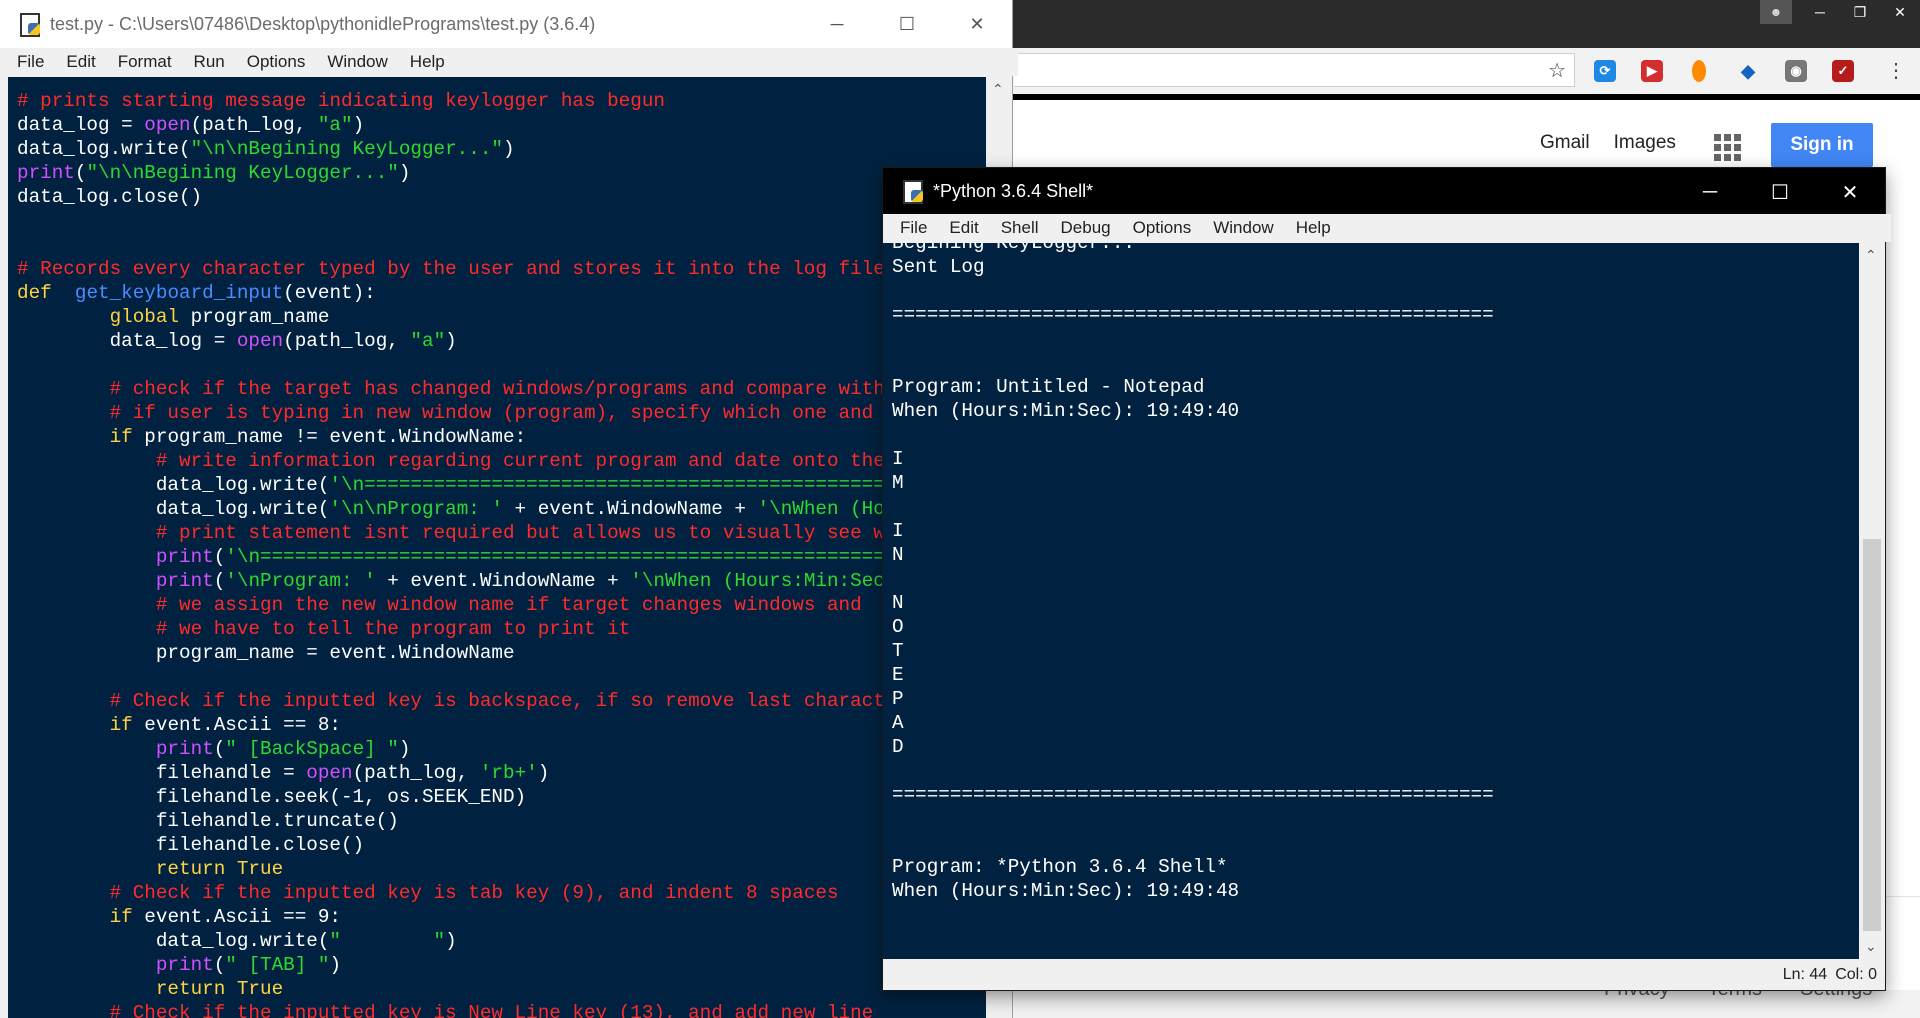  Describe the element at coordinates (1871, 946) in the screenshot. I see `scroll-down-icon: ⌄` at that location.